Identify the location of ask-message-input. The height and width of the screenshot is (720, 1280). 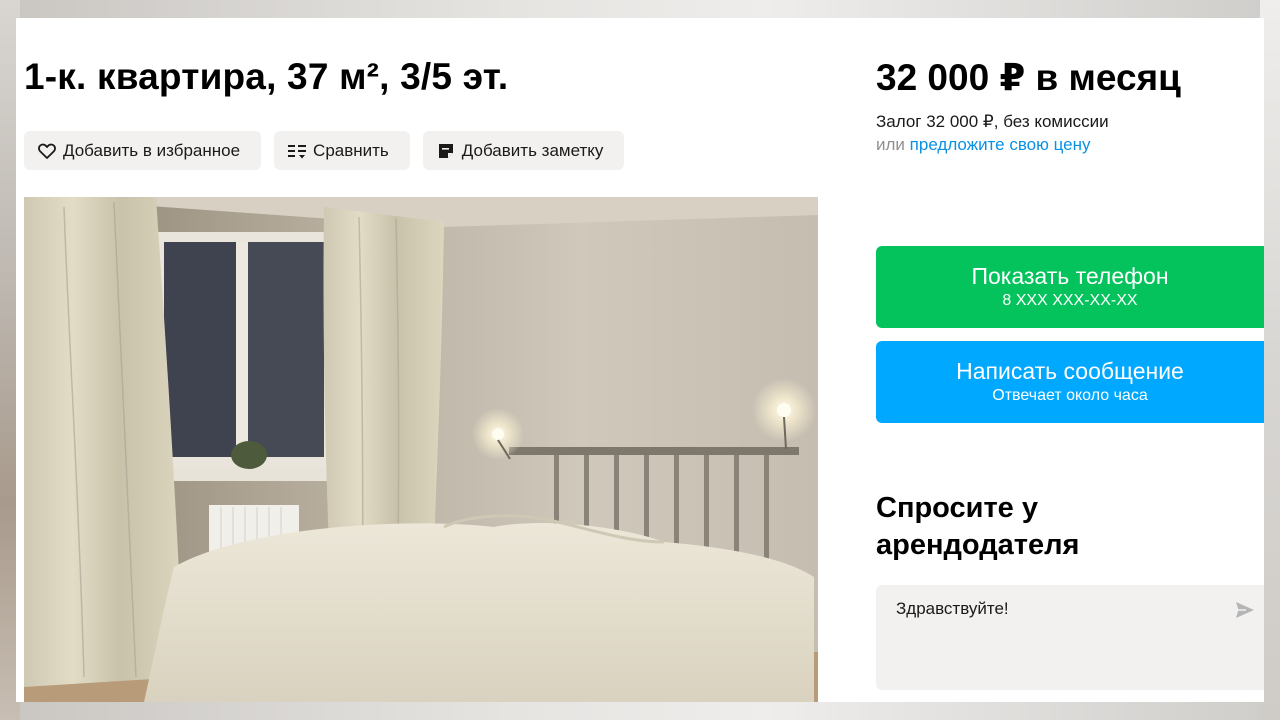
(1056, 609).